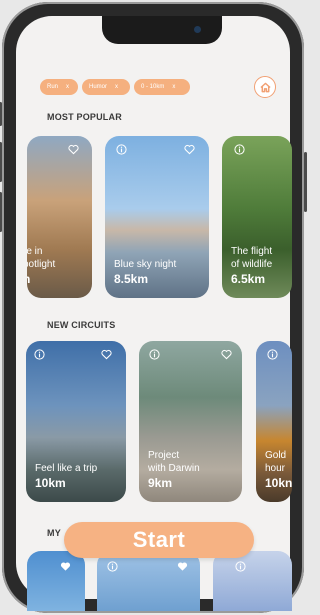  What do you see at coordinates (159, 540) in the screenshot?
I see `start-button: Start` at bounding box center [159, 540].